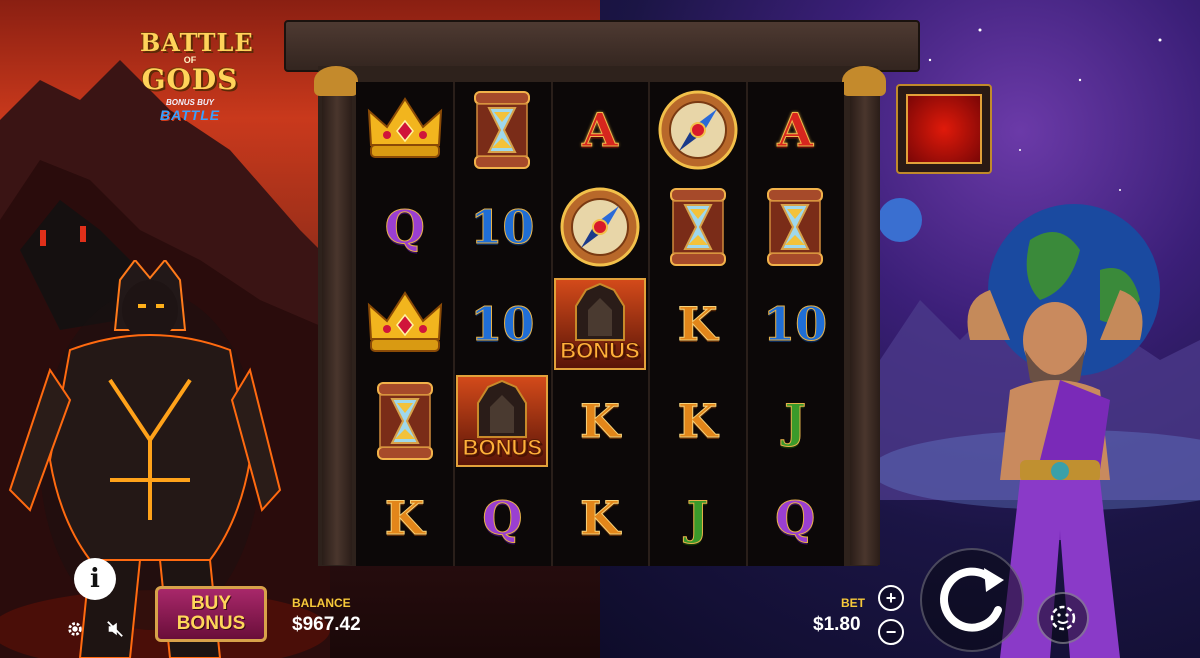  I want to click on buy-bonus-button: BUY BONUS, so click(211, 614).